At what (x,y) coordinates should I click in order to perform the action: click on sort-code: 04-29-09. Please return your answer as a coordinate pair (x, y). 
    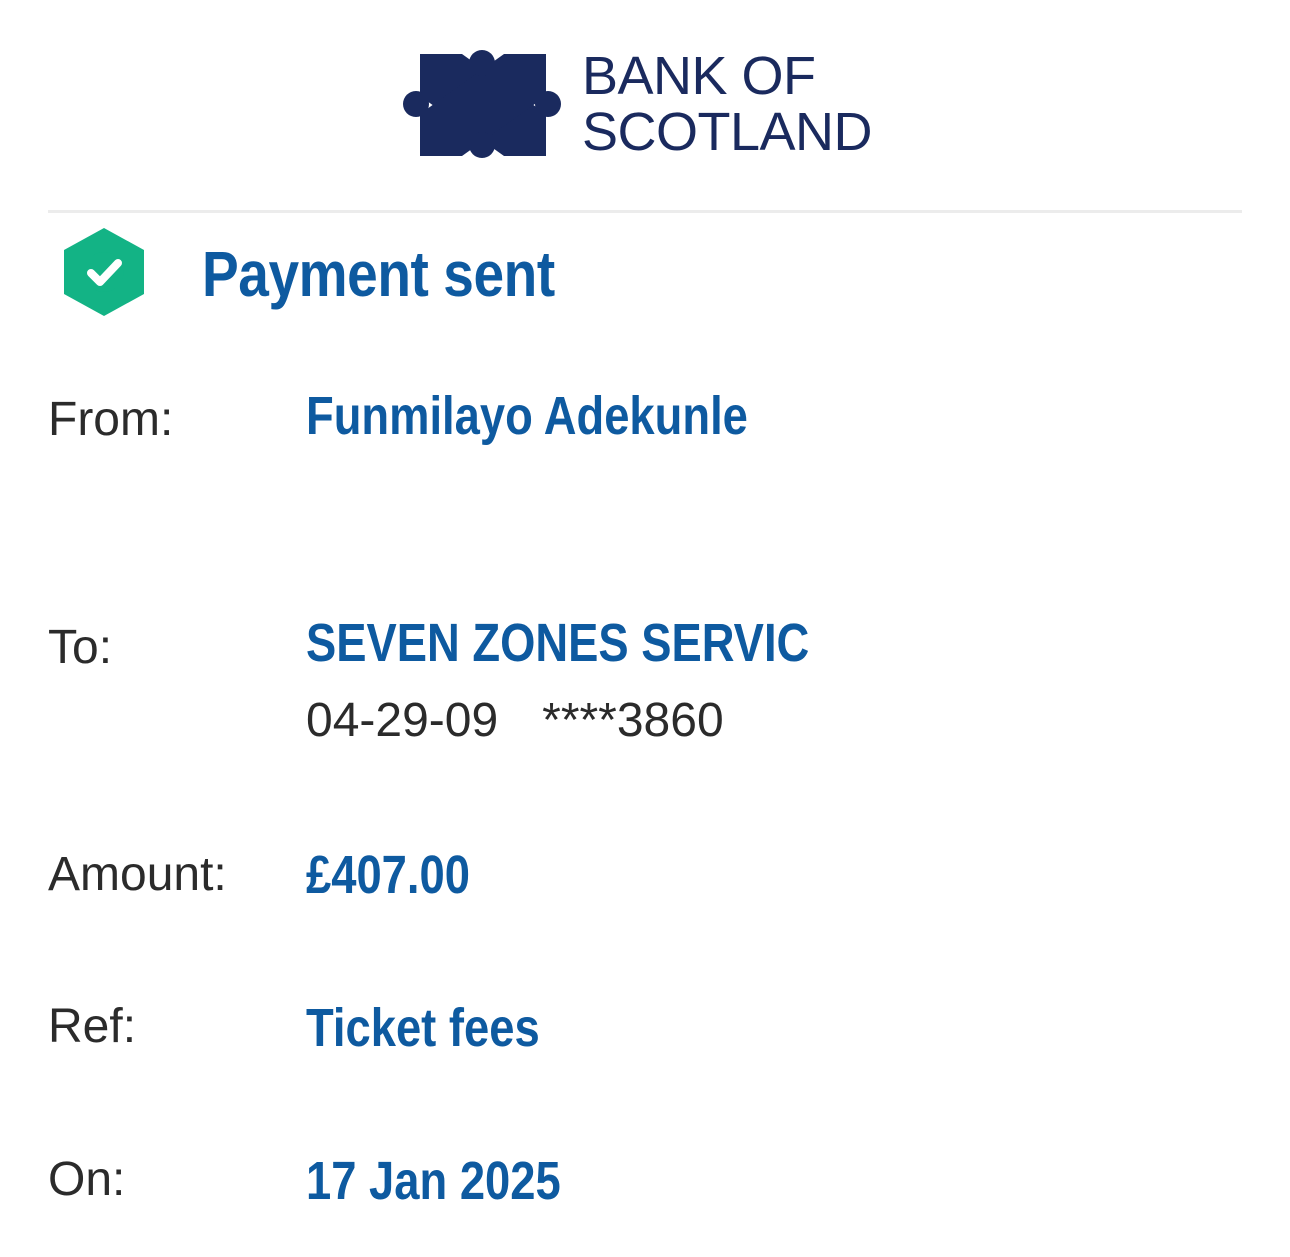
    Looking at the image, I should click on (402, 720).